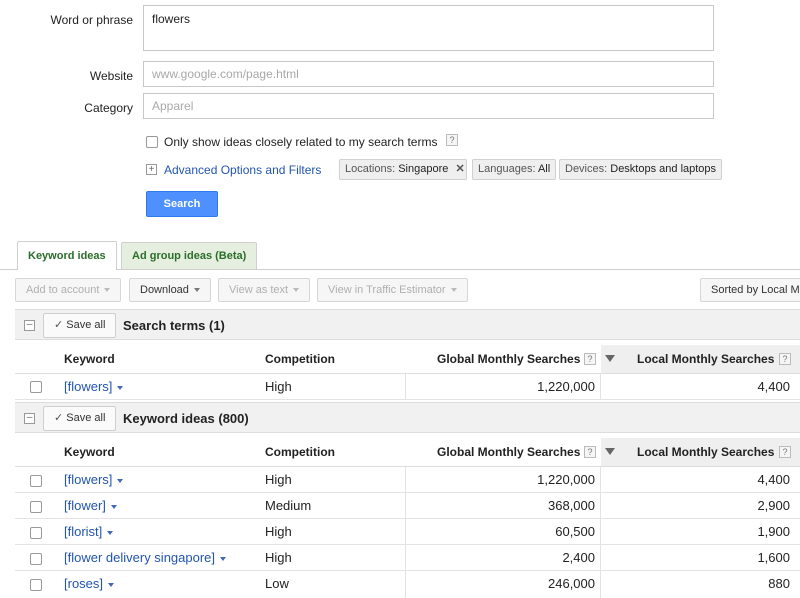 This screenshot has width=800, height=598. Describe the element at coordinates (108, 108) in the screenshot. I see `category-label: Category` at that location.